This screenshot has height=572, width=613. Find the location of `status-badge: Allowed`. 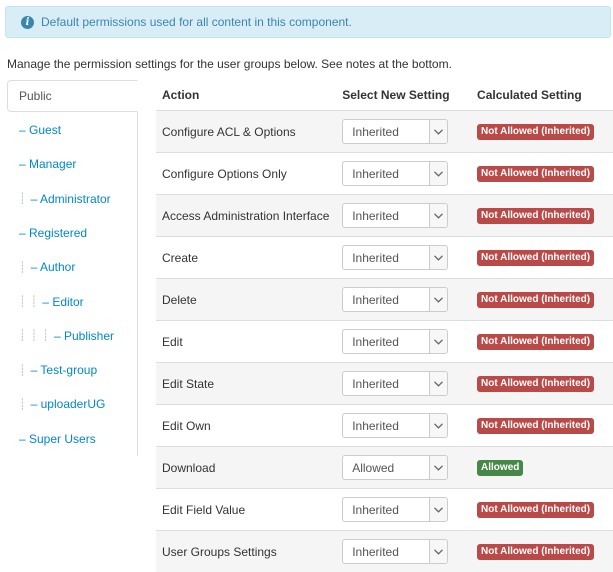

status-badge: Allowed is located at coordinates (500, 468).